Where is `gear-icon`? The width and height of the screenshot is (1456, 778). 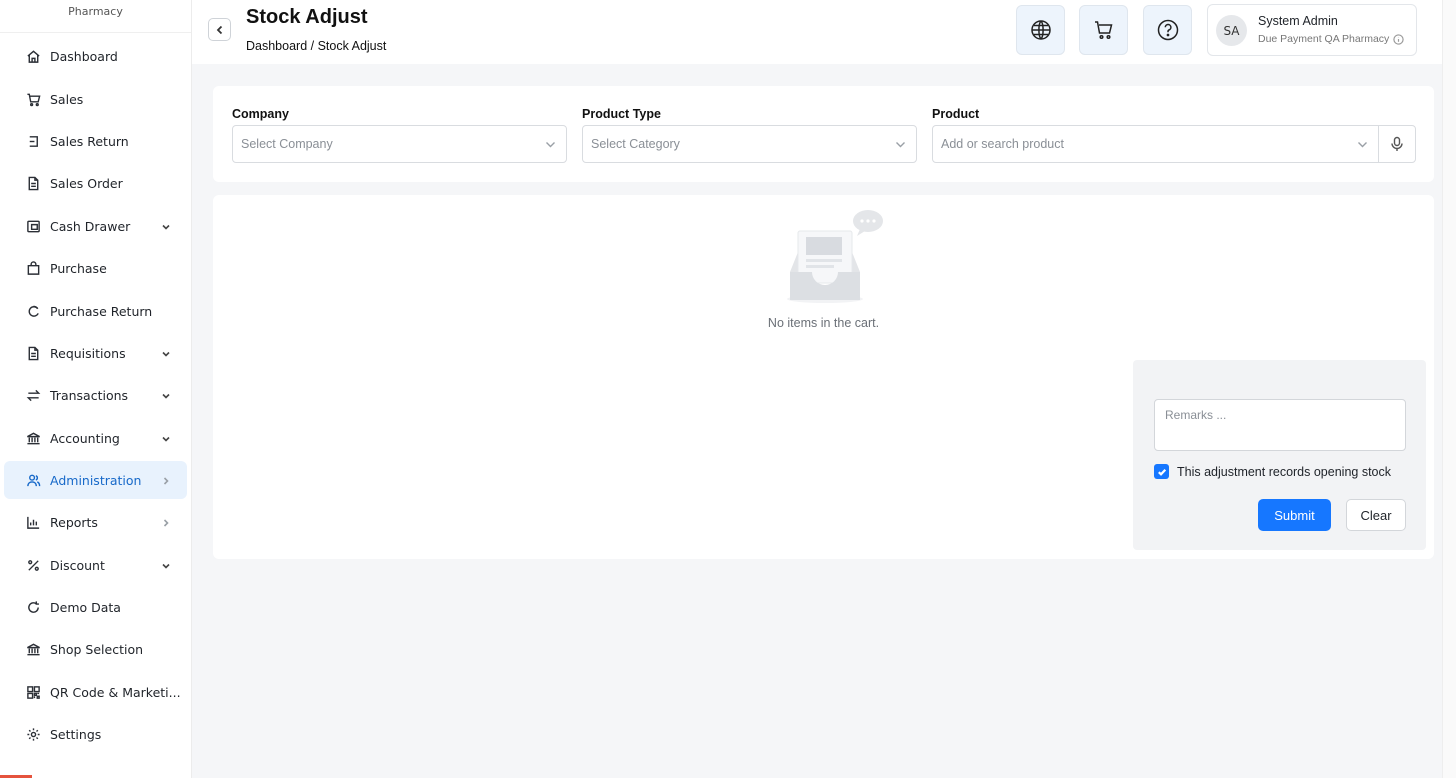
gear-icon is located at coordinates (33, 734).